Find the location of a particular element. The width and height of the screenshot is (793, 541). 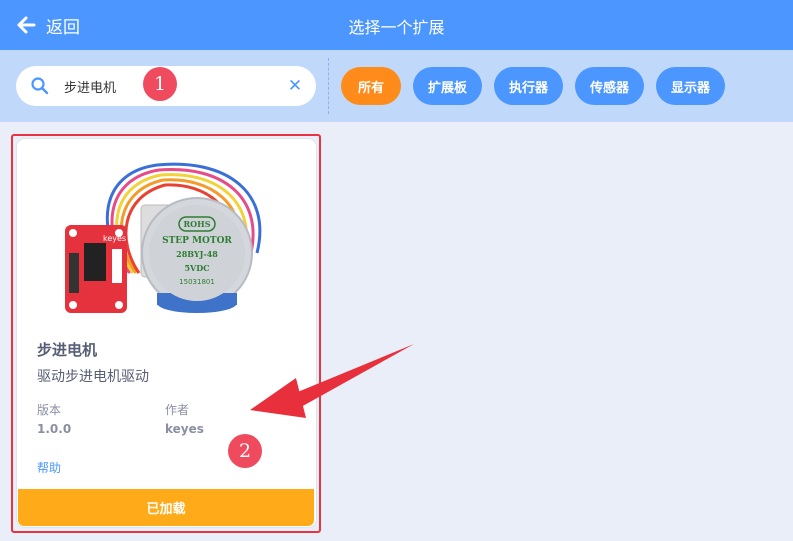

annotation-arrow is located at coordinates (332, 381).